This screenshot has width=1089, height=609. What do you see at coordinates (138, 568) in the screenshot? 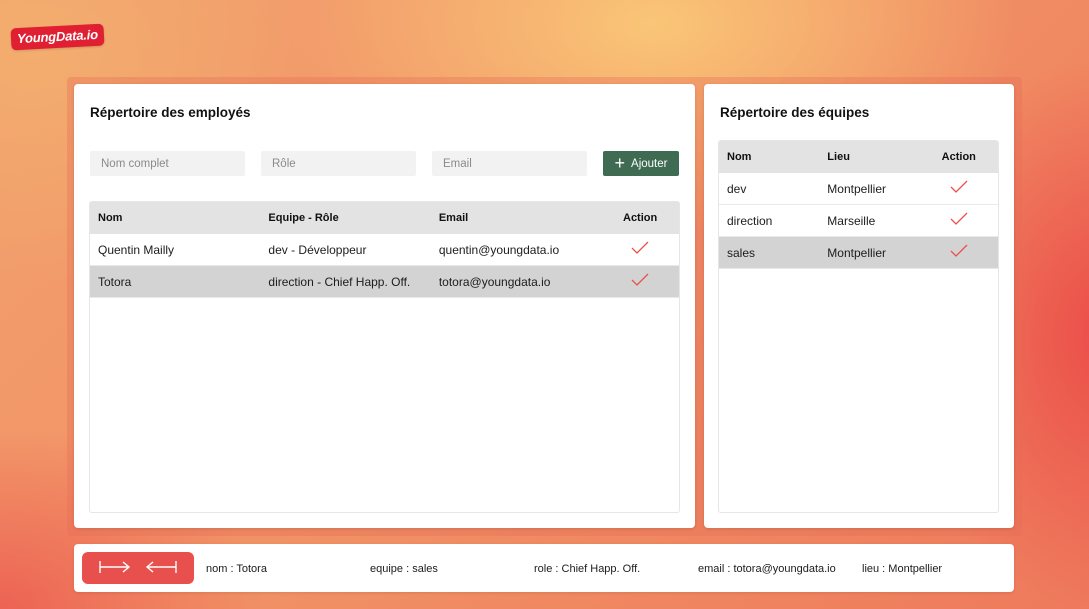
I see `swap-team-button` at bounding box center [138, 568].